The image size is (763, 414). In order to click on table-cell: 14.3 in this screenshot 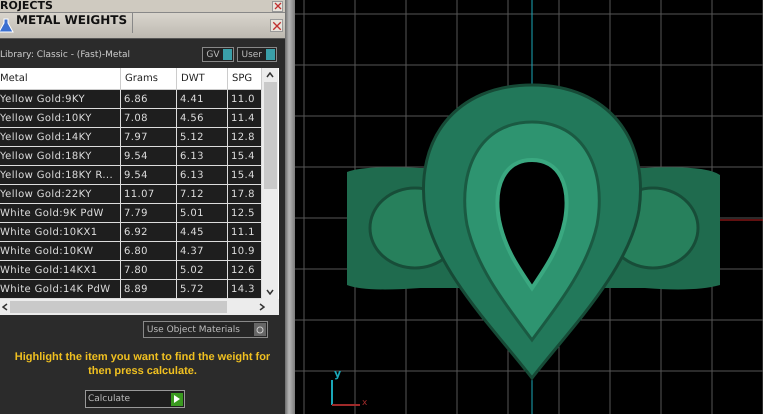, I will do `click(245, 289)`.